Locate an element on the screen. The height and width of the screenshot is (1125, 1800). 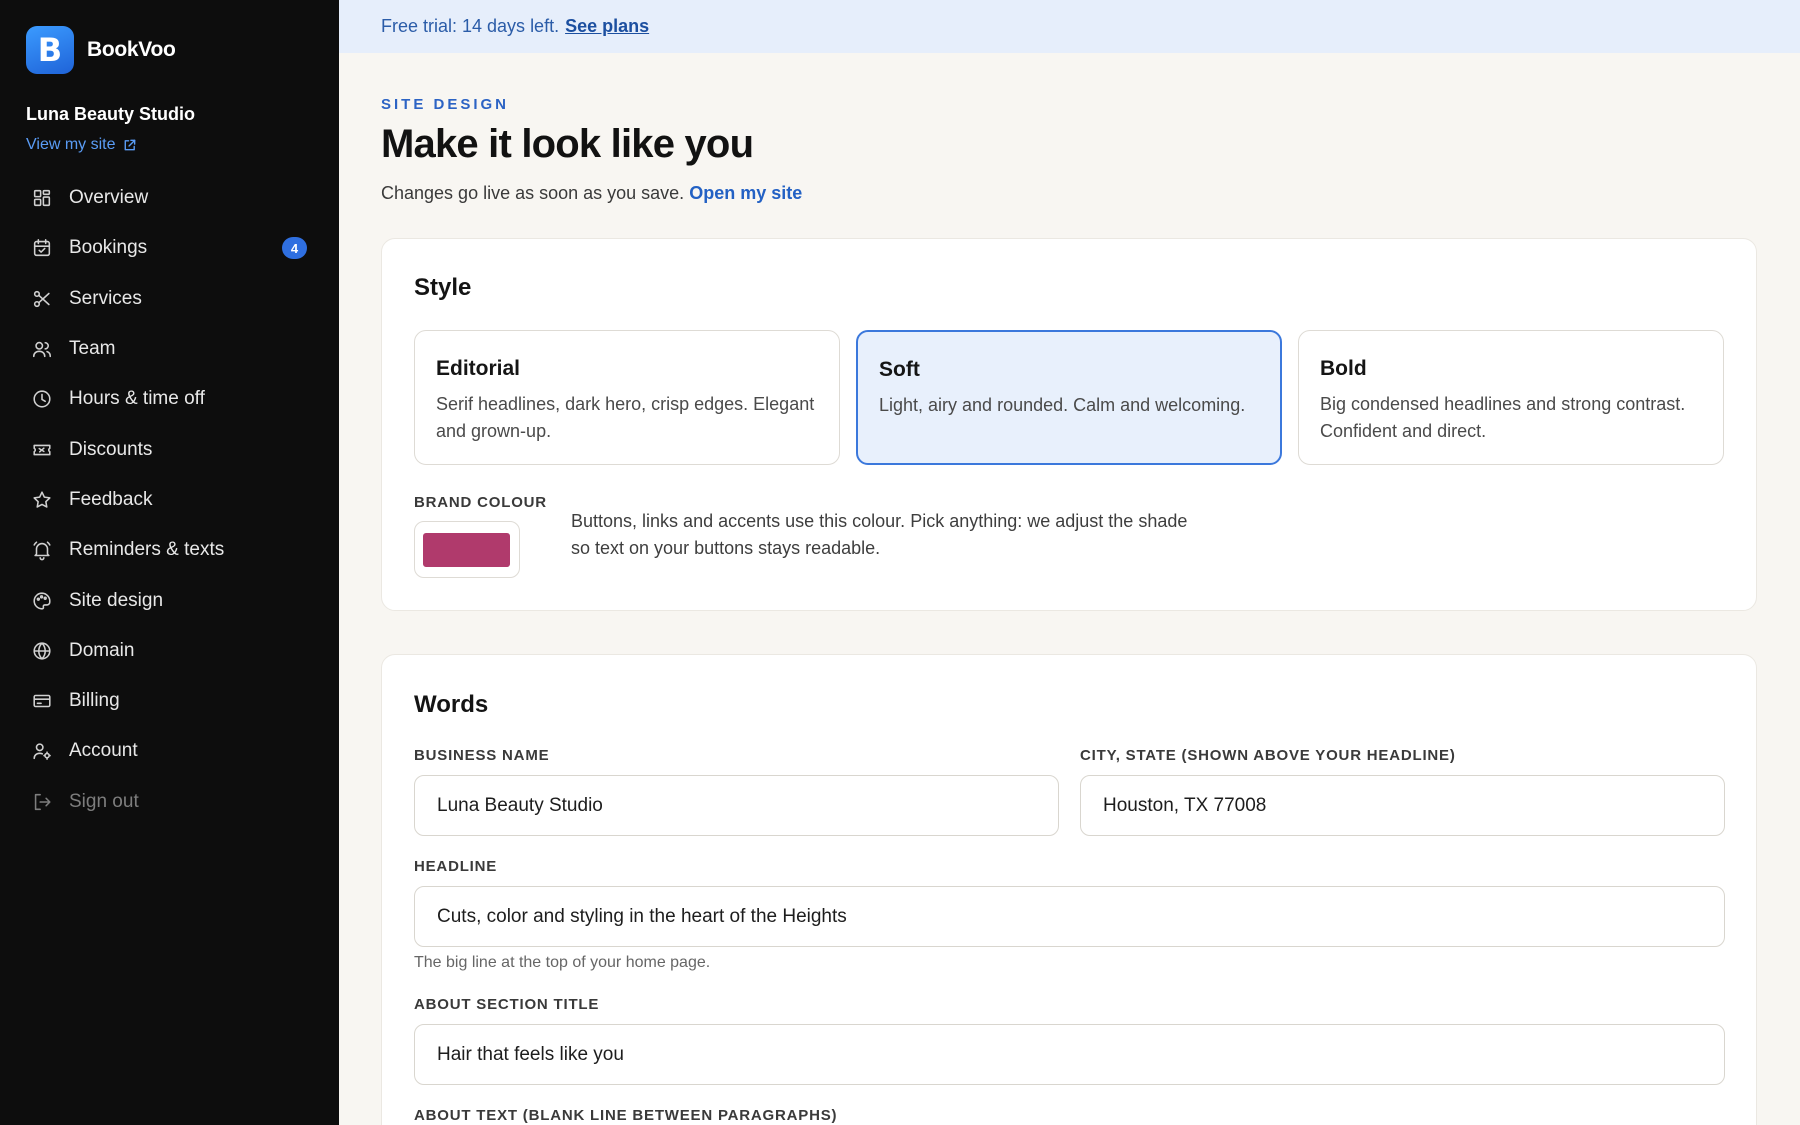
sidebar-item-label: Overview is located at coordinates (109, 198).